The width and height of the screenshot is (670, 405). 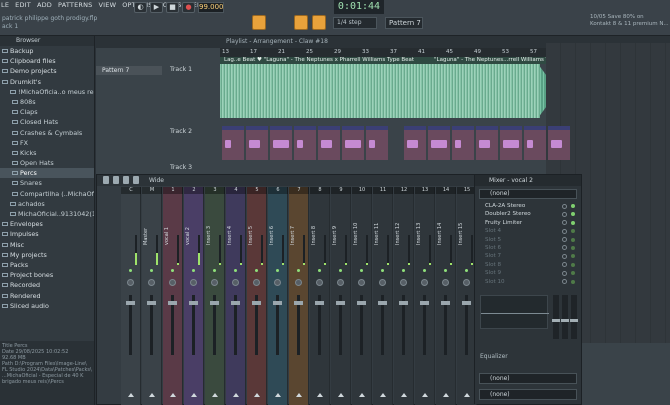 What do you see at coordinates (528, 265) in the screenshot?
I see `effect-slot: Slot 8` at bounding box center [528, 265].